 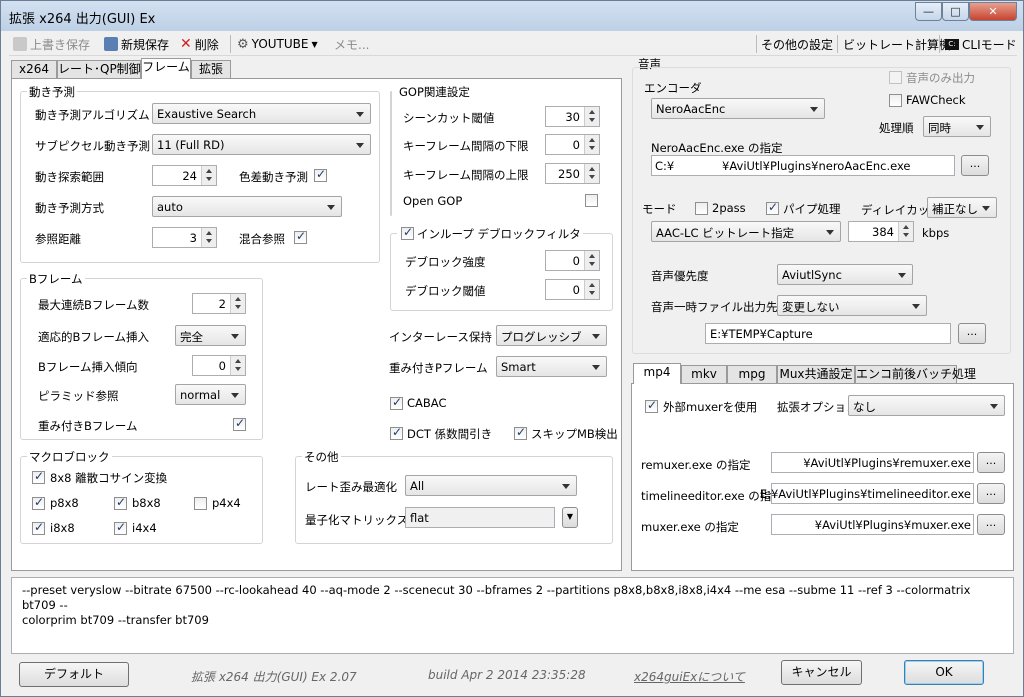 I want to click on p4x4-checkbox, so click(x=200, y=503).